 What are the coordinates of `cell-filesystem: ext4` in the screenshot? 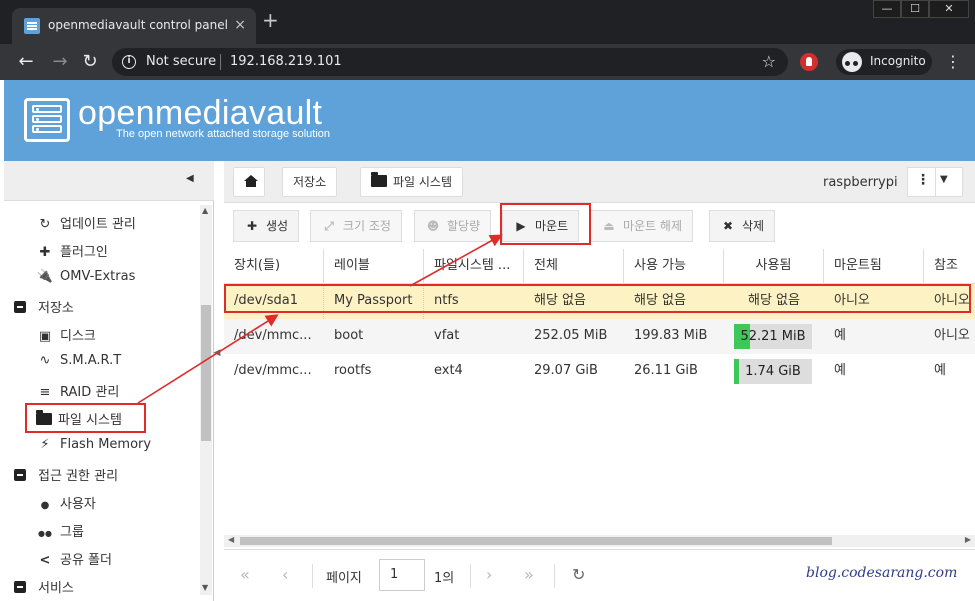 It's located at (448, 370).